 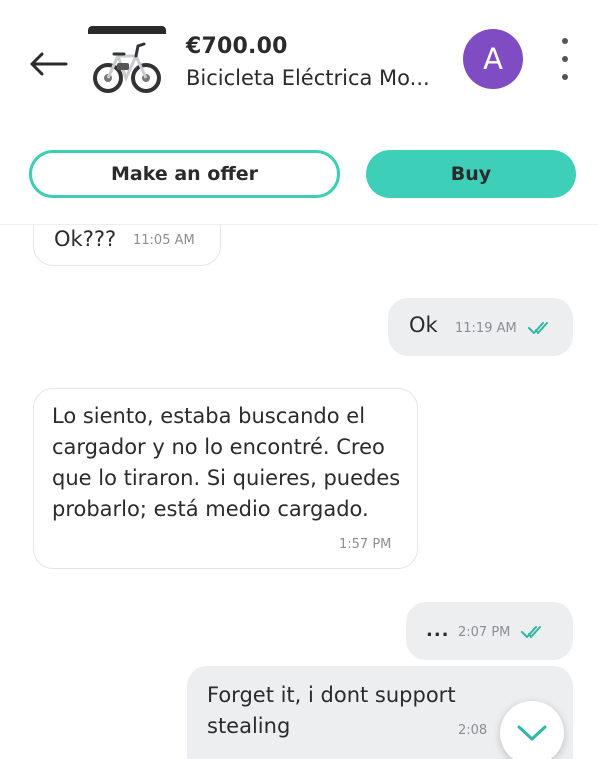 I want to click on bicycle-image, so click(x=127, y=67).